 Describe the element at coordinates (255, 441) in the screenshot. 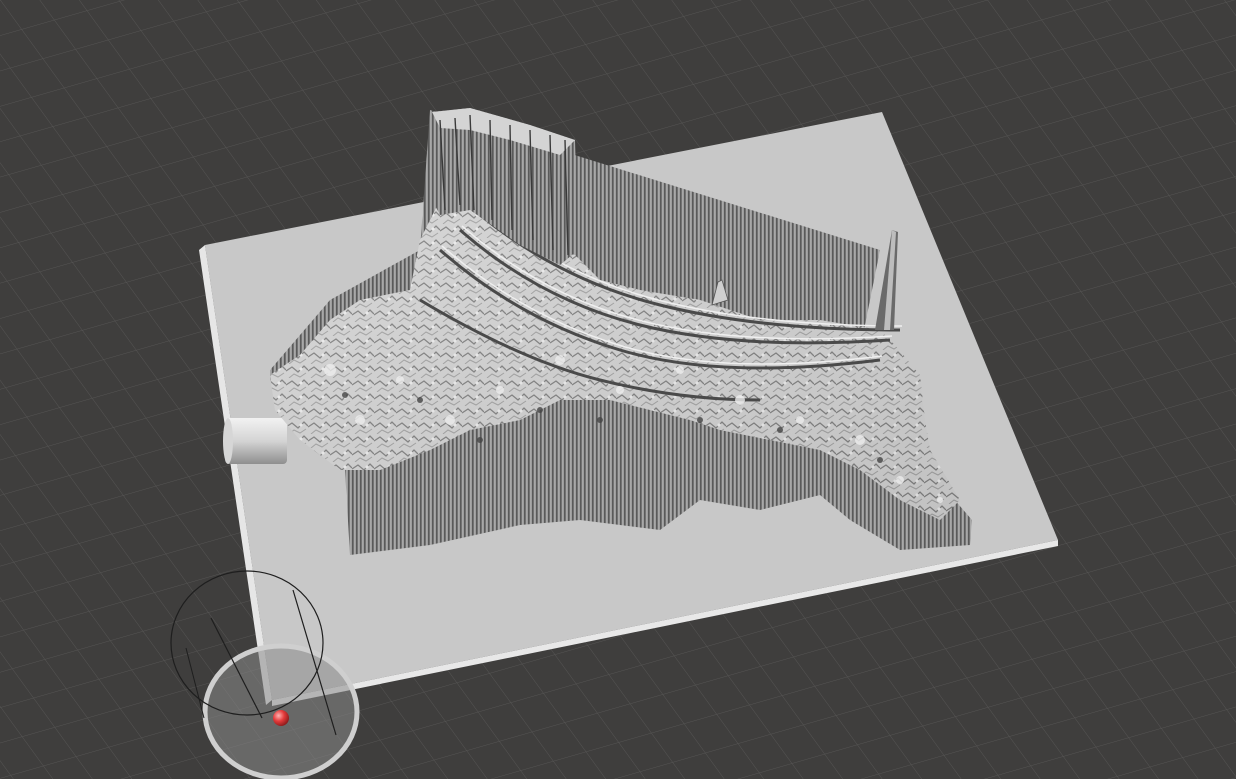

I see `connector-peg` at that location.